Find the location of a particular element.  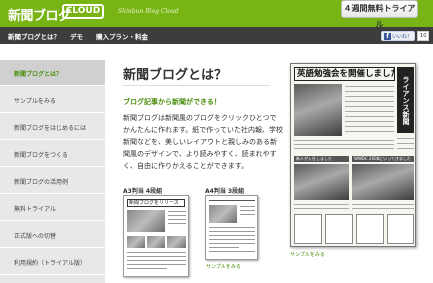

preview-section-band-left: 新人が入社しました is located at coordinates (321, 159).